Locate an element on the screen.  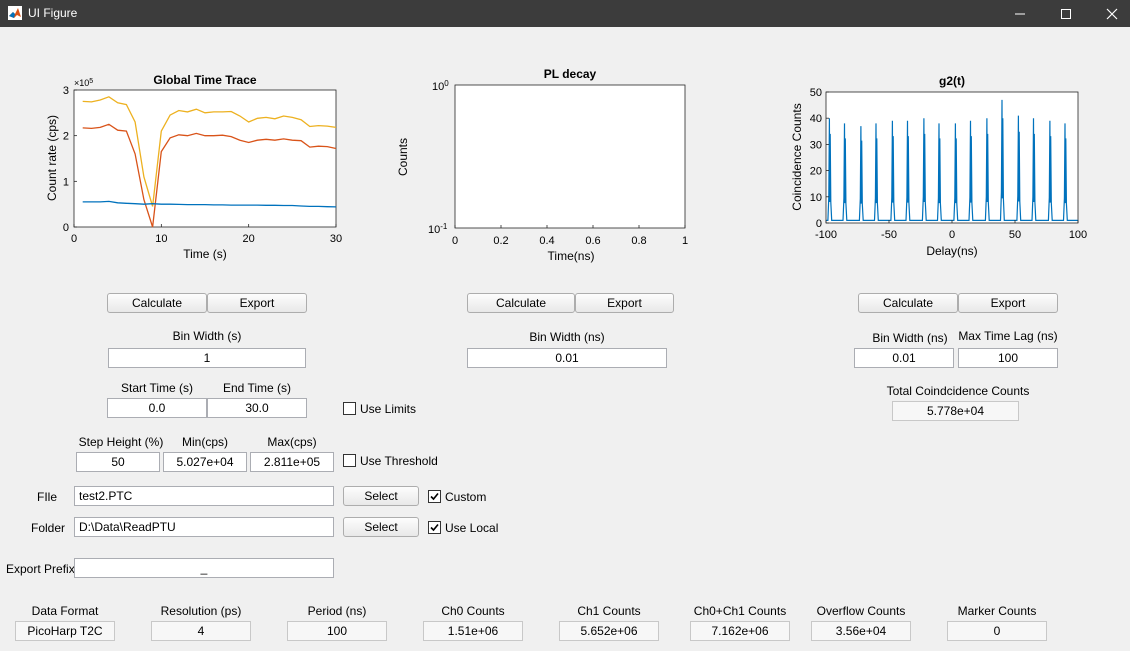
stat-value: 100 is located at coordinates (337, 631).